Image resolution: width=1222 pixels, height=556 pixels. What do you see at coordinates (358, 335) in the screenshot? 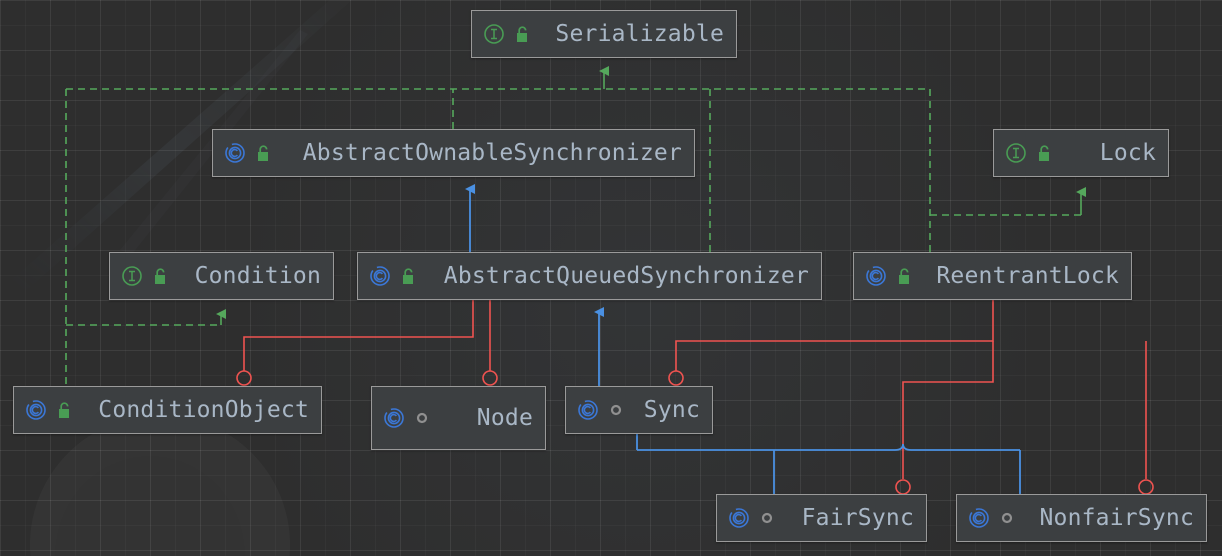
I see `edge-aqs-conditionobject` at bounding box center [358, 335].